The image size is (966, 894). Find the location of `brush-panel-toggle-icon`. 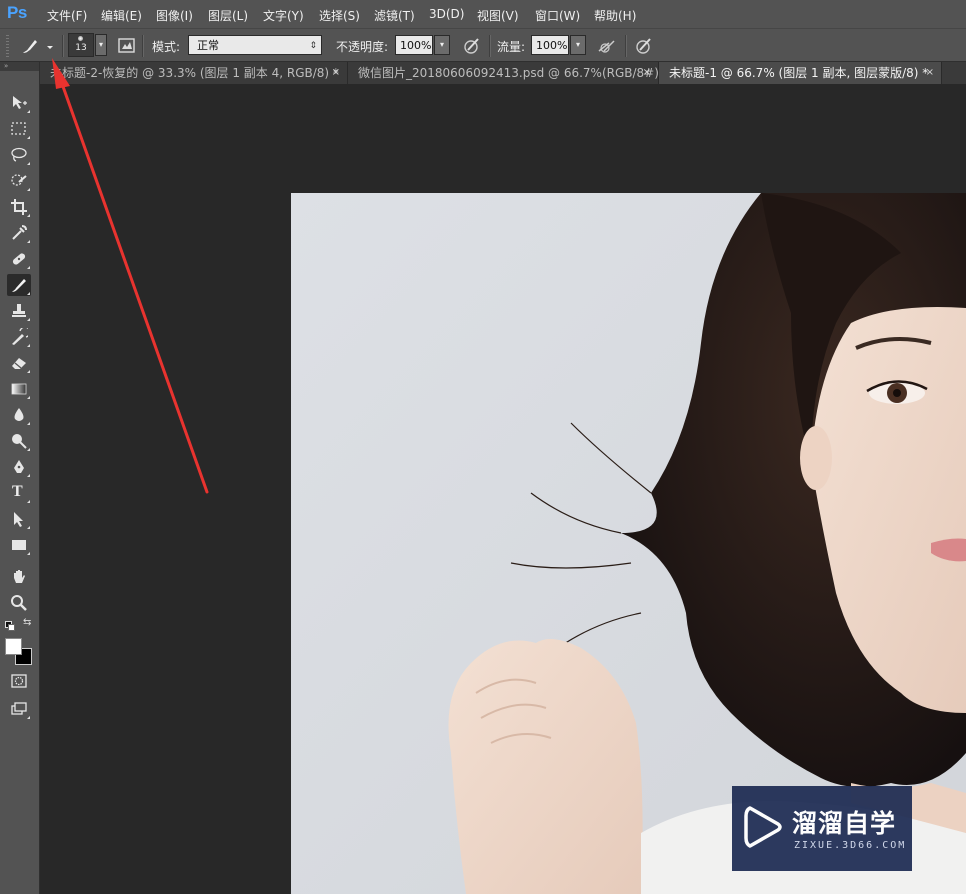

brush-panel-toggle-icon is located at coordinates (127, 46).